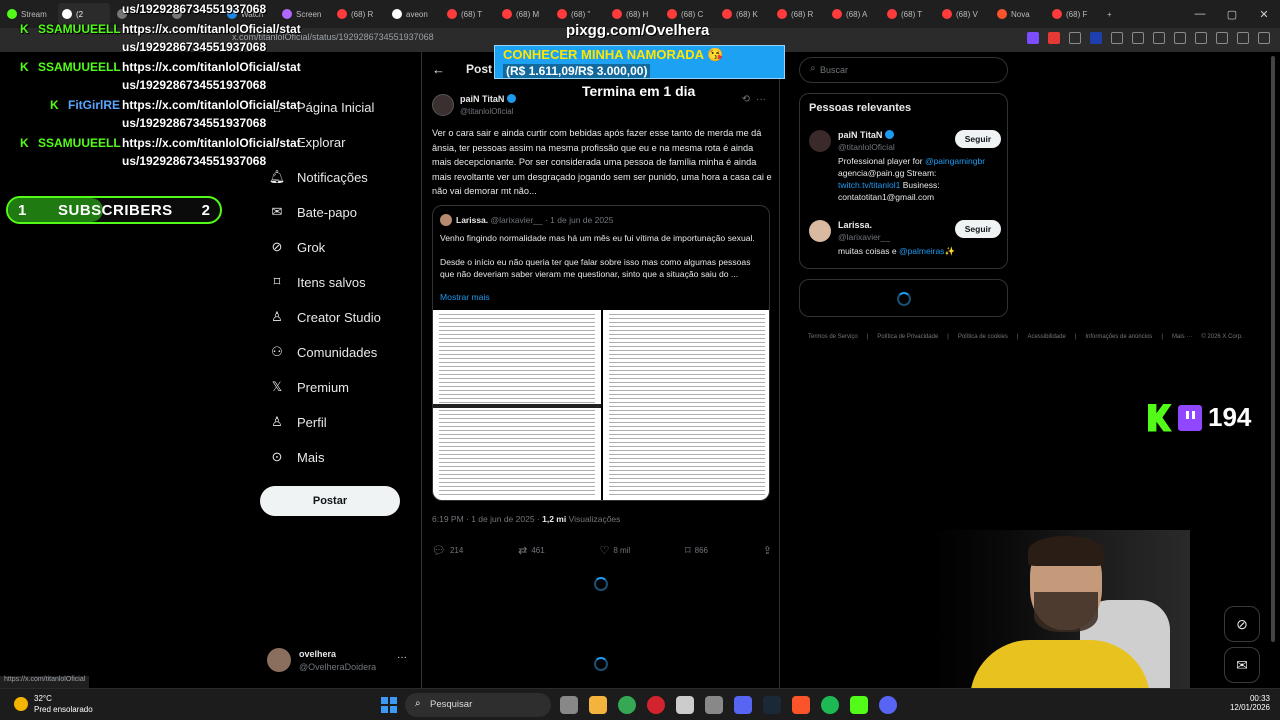 The height and width of the screenshot is (720, 1280). What do you see at coordinates (277, 456) in the screenshot?
I see `more-icon: ⊙` at bounding box center [277, 456].